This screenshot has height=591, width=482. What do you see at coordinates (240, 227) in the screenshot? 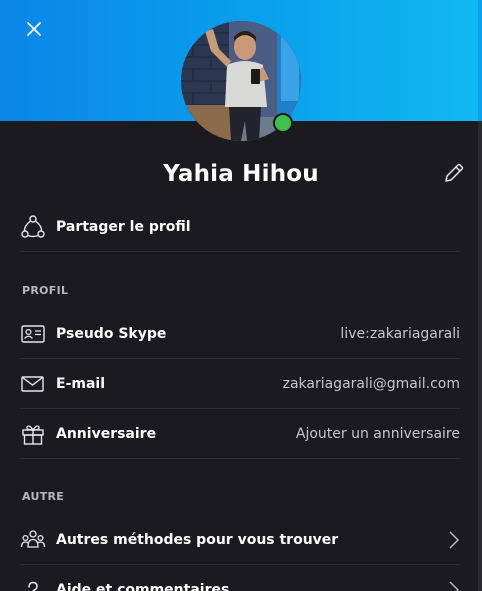
I see `share-profile-row: Partager le profil` at bounding box center [240, 227].